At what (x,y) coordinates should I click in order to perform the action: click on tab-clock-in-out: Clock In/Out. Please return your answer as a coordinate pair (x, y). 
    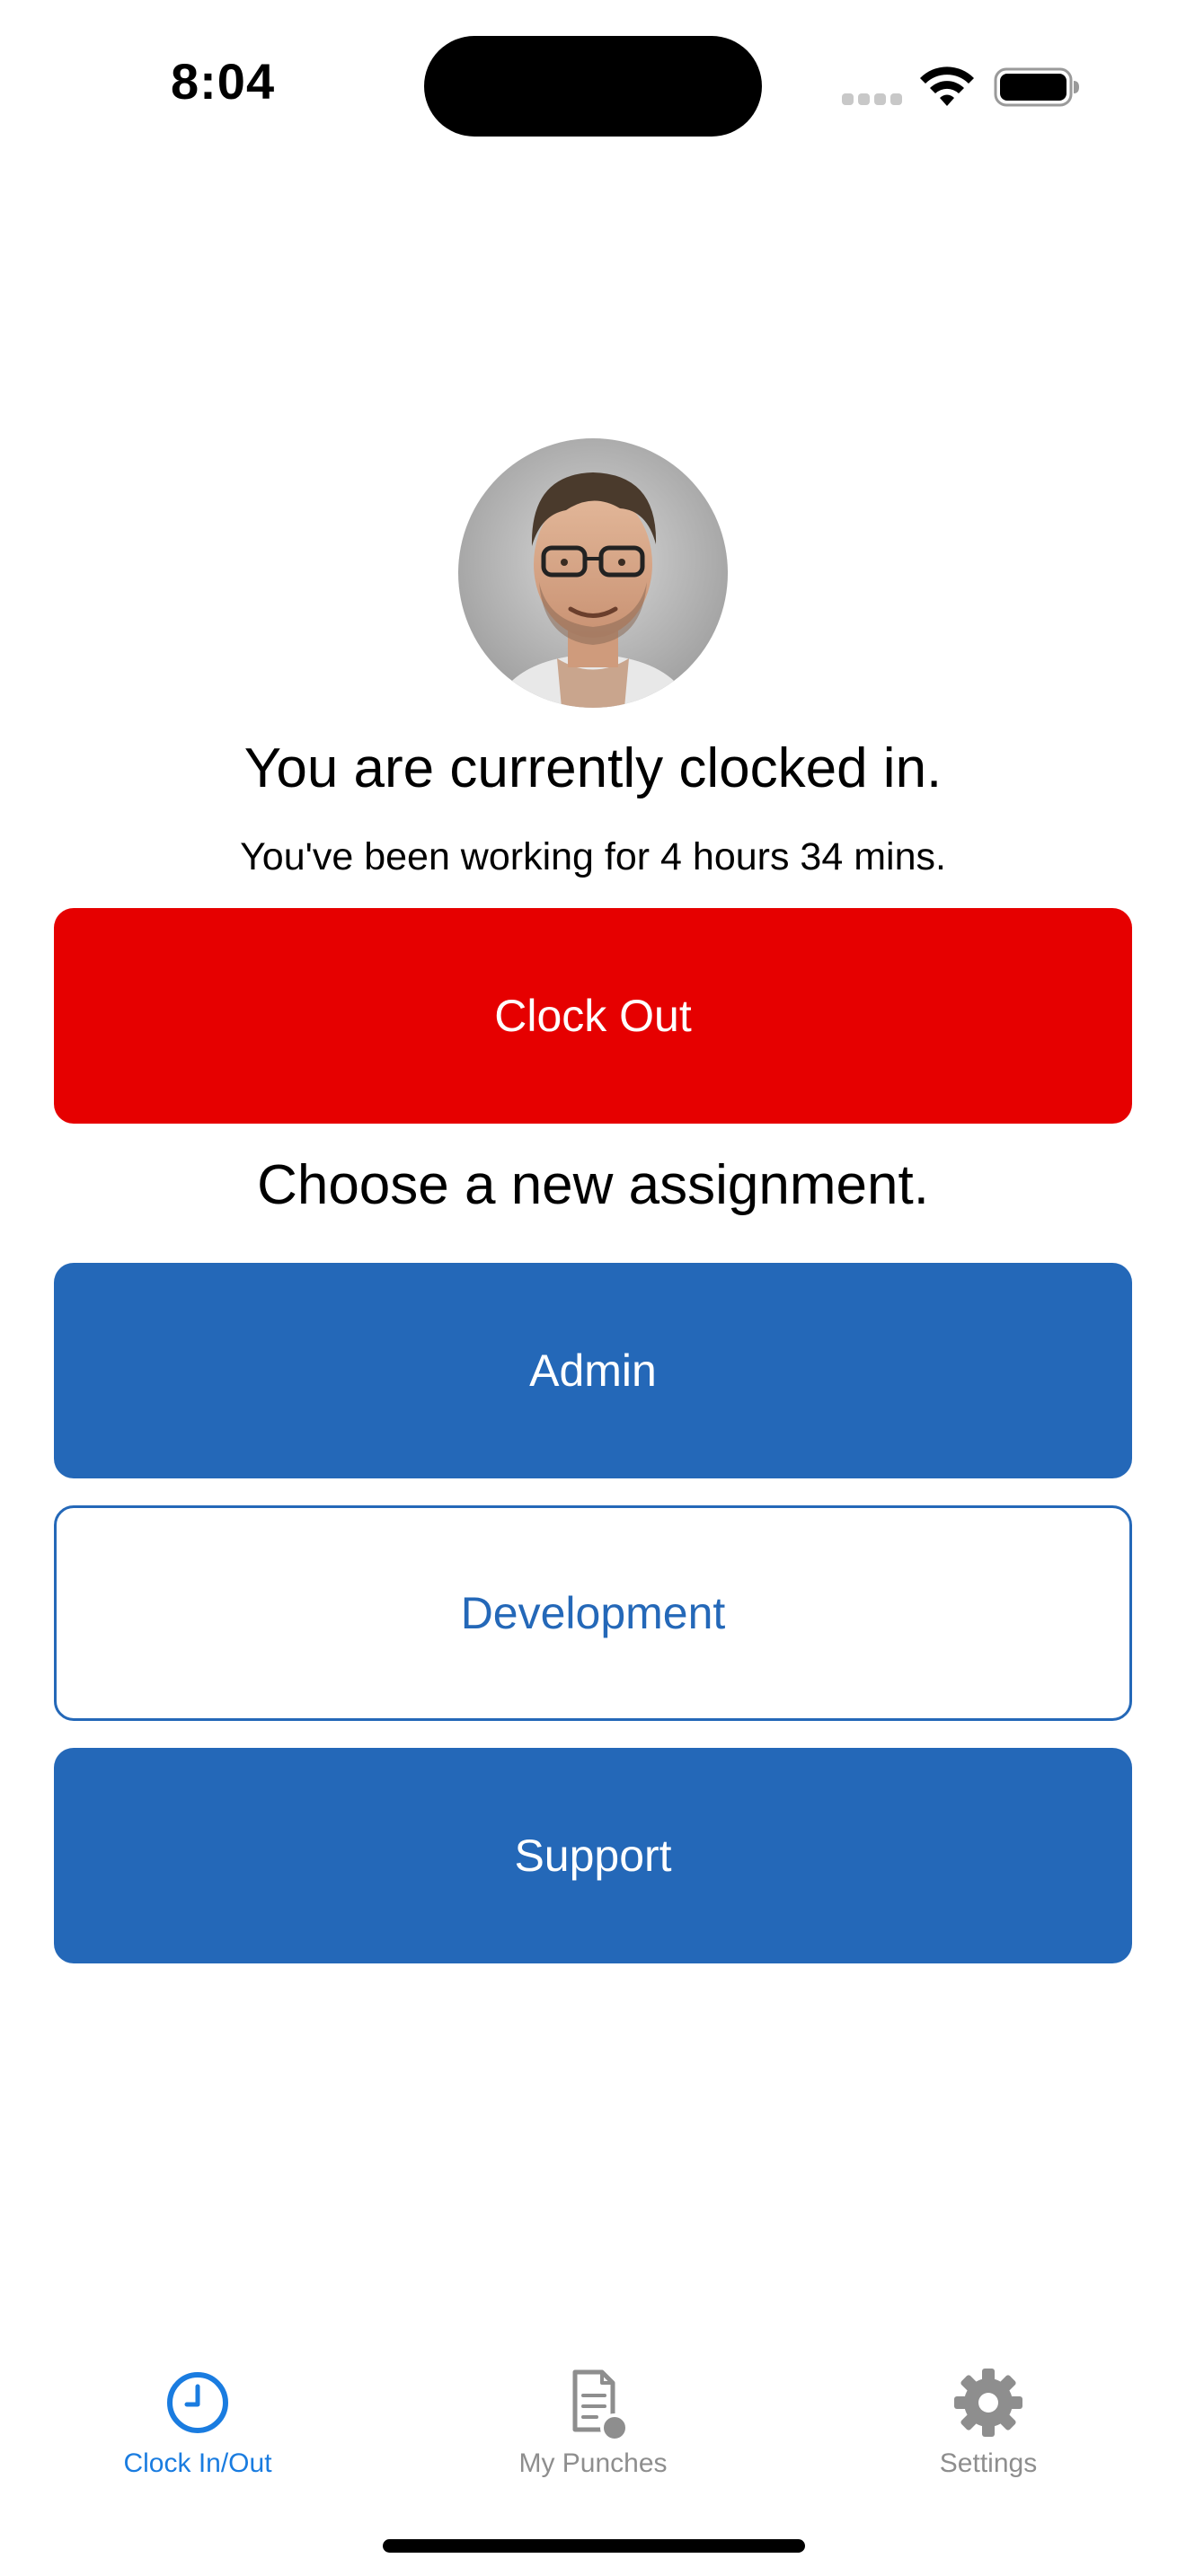
    Looking at the image, I should click on (197, 2411).